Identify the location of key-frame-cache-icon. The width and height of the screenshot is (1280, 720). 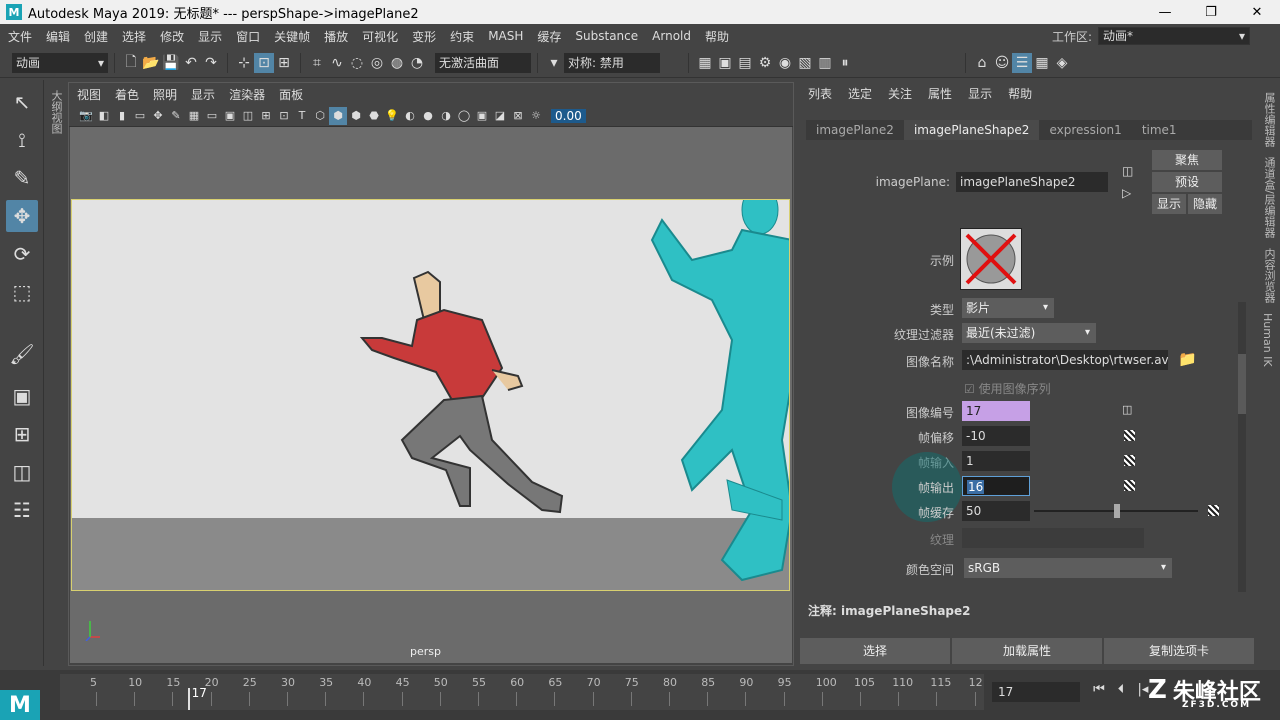
(1213, 510).